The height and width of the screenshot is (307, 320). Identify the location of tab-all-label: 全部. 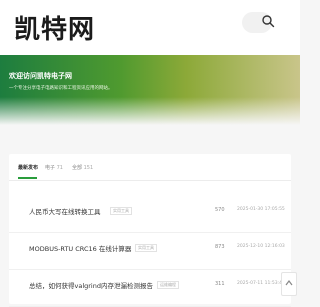
(77, 168).